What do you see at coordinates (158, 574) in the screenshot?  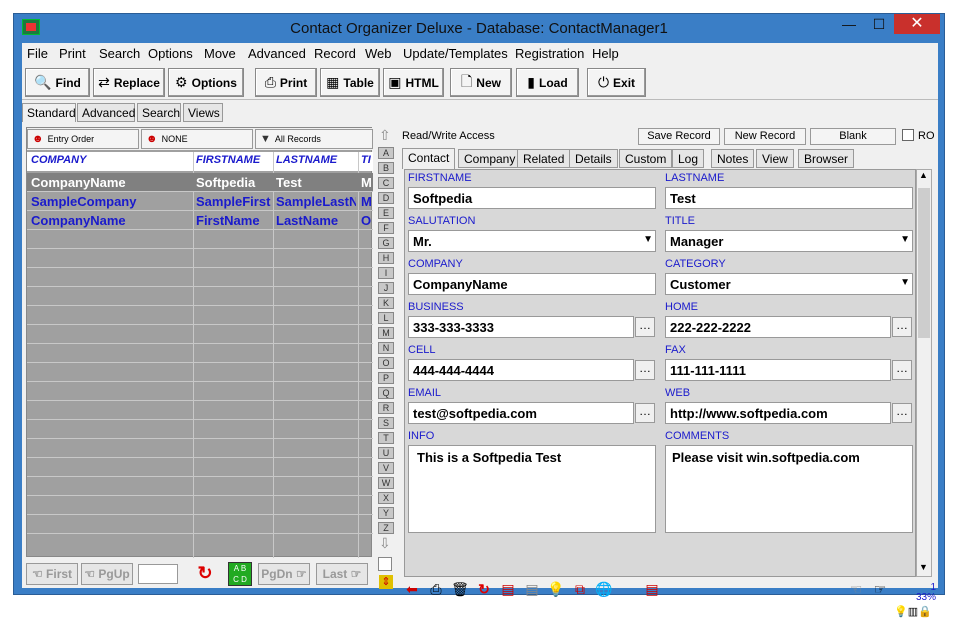 I see `record-number-input` at bounding box center [158, 574].